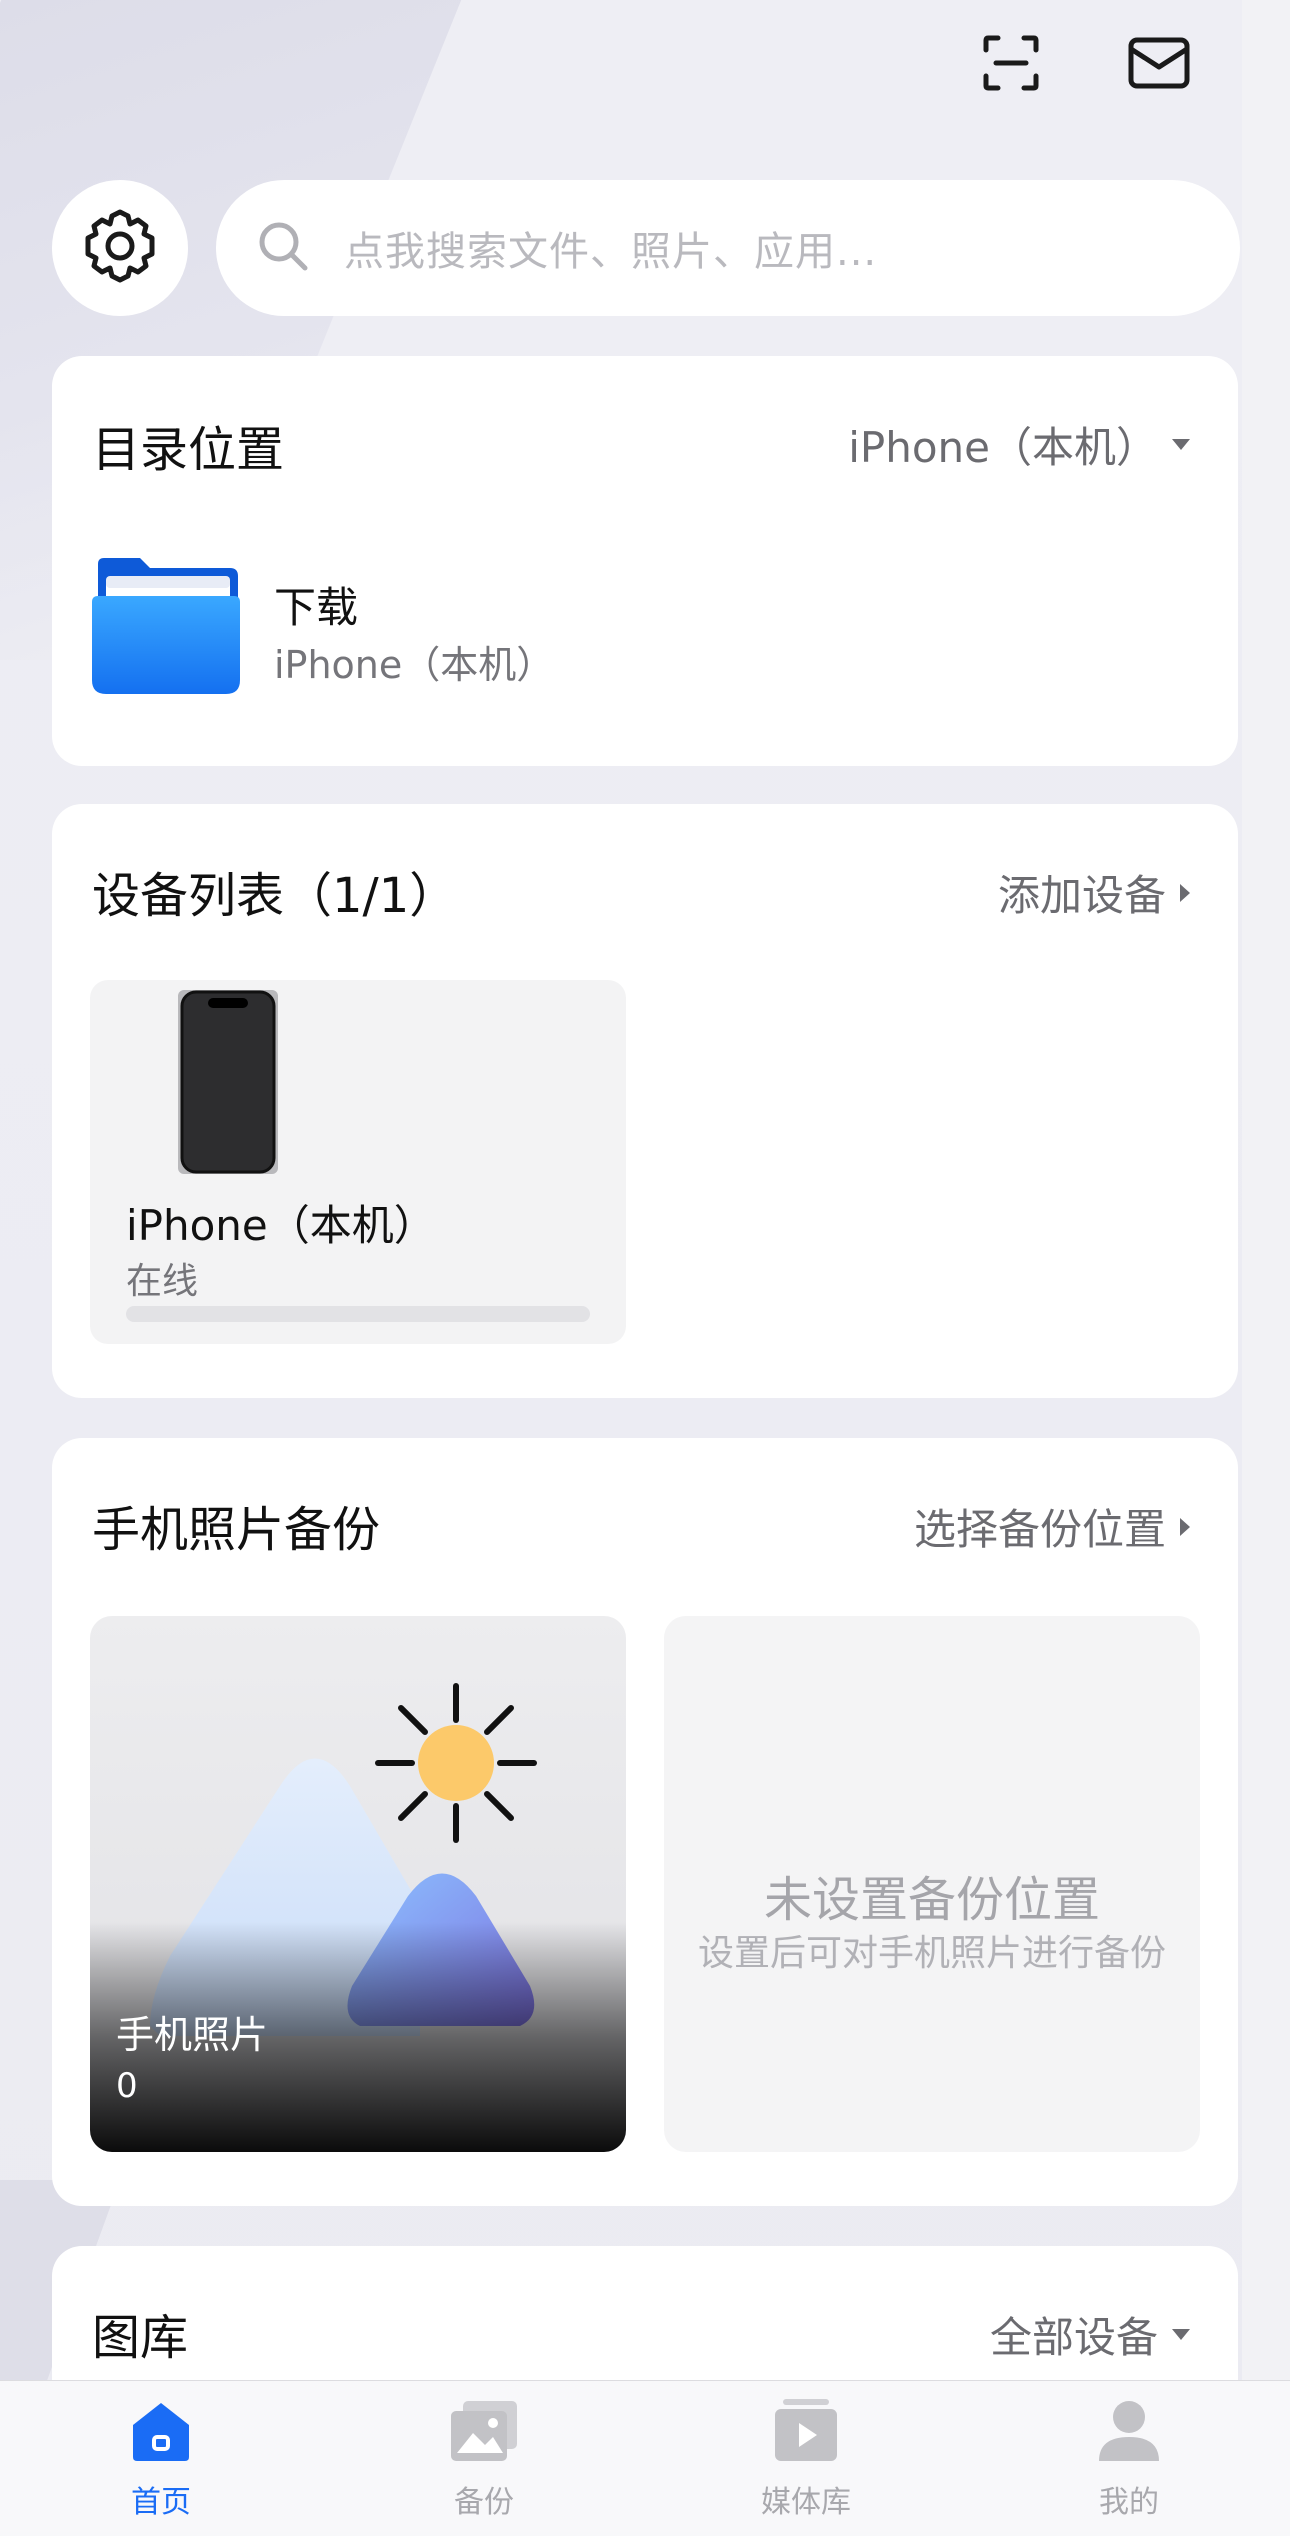  What do you see at coordinates (236, 1530) in the screenshot?
I see `photo-backup-title: 手机照片备份` at bounding box center [236, 1530].